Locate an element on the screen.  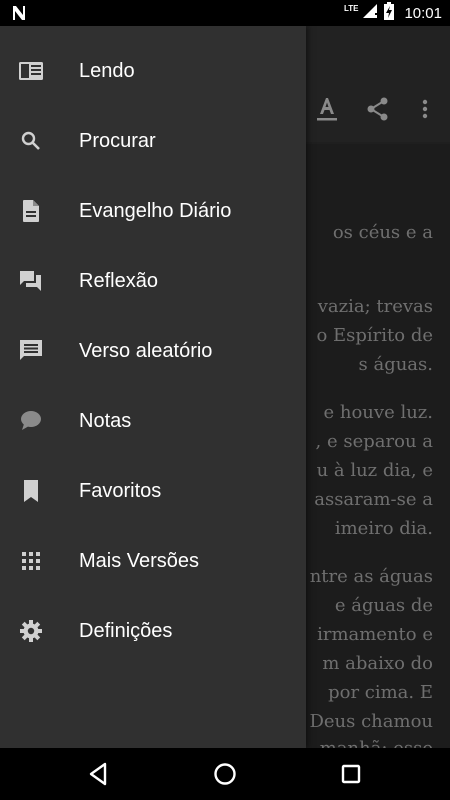
home-icon is located at coordinates (225, 774).